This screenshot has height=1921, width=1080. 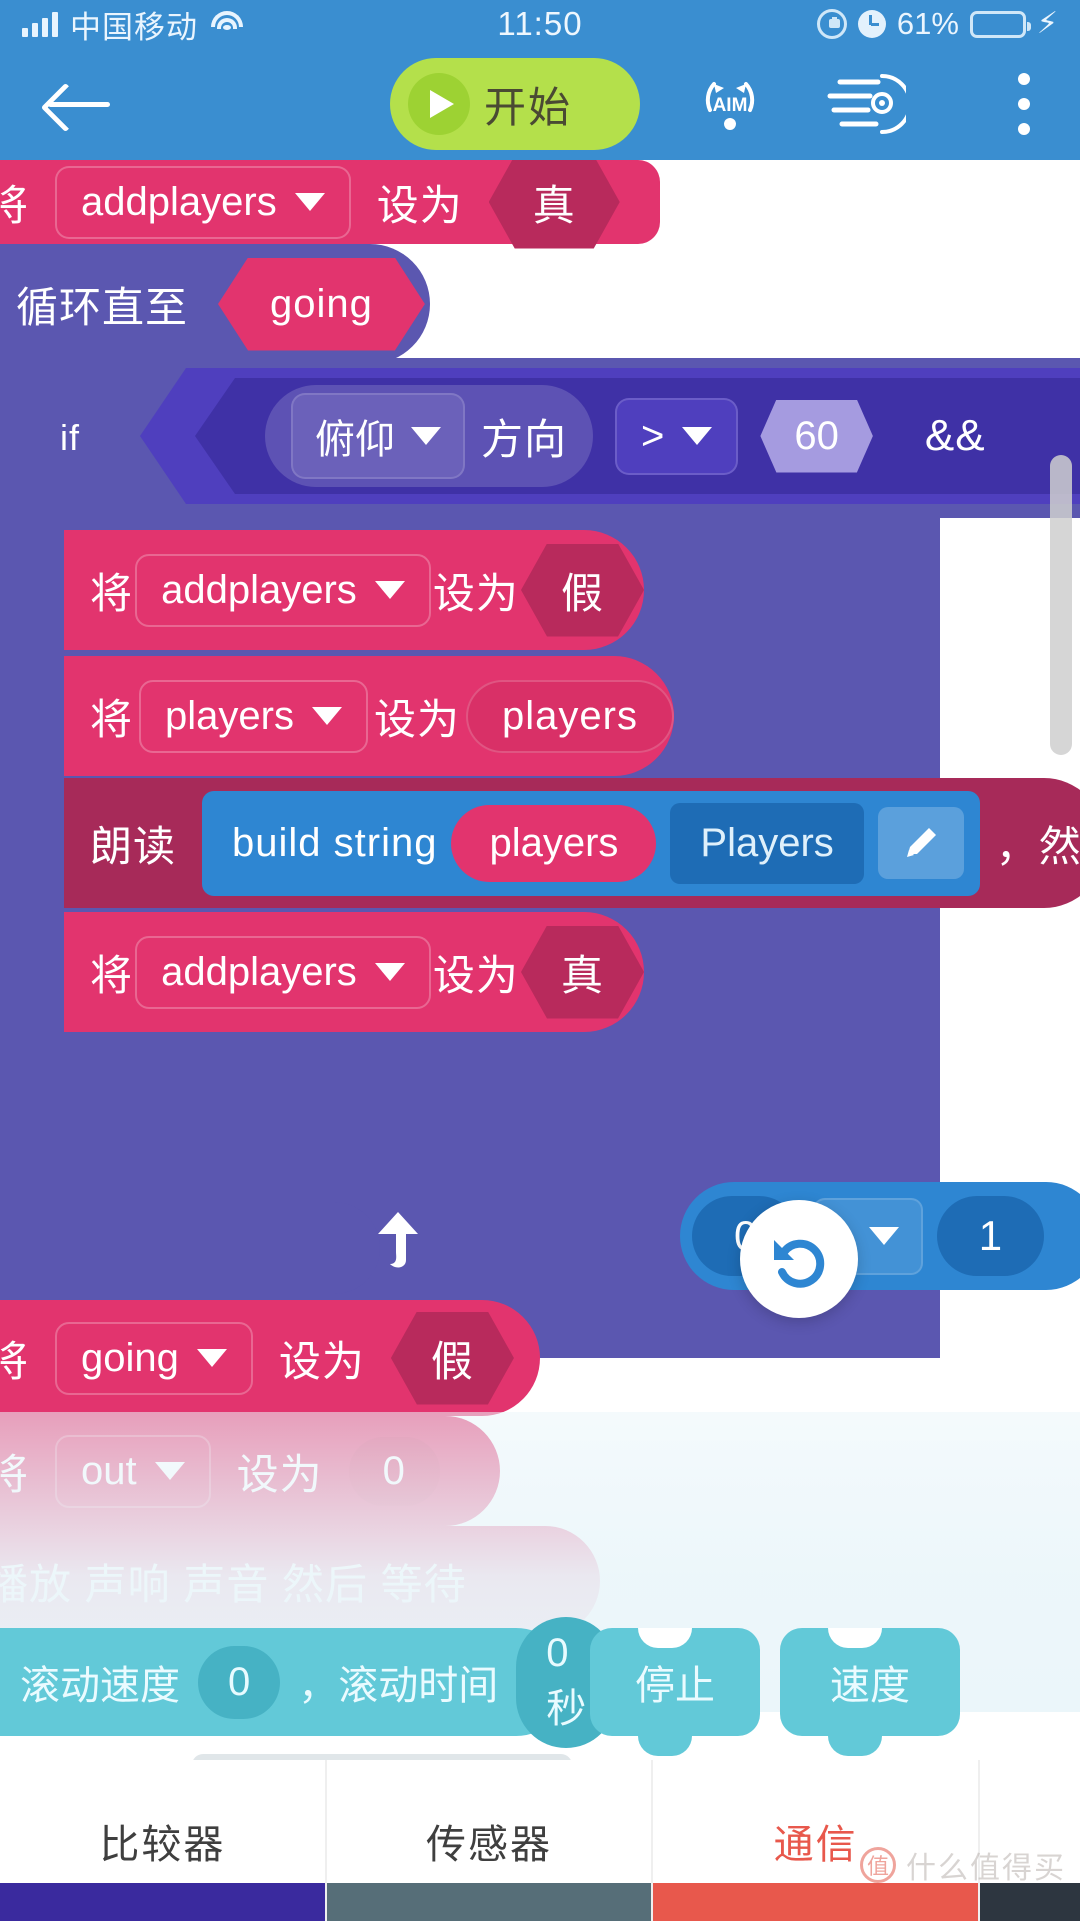 What do you see at coordinates (528, 107) in the screenshot?
I see `start-button-label: 开始` at bounding box center [528, 107].